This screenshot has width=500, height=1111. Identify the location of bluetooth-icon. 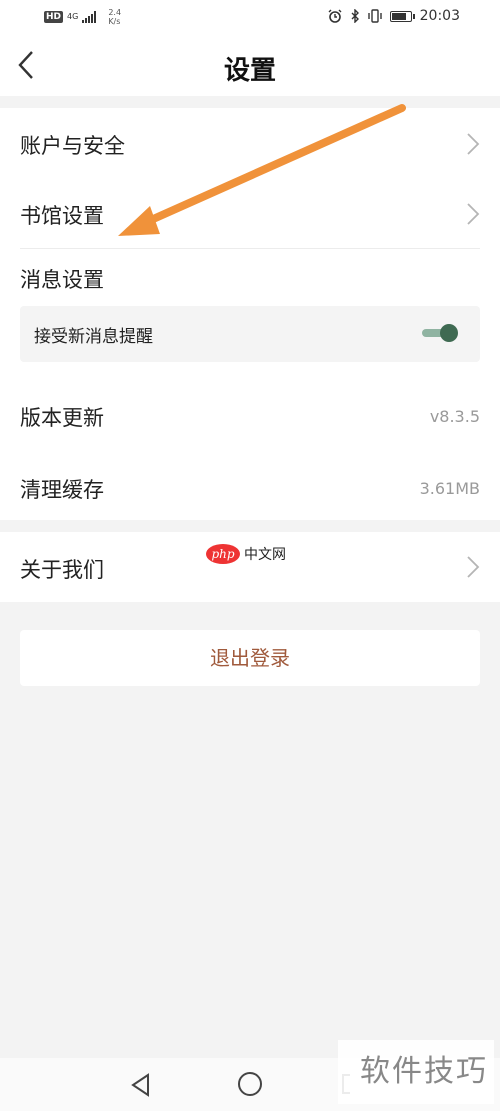
(355, 16).